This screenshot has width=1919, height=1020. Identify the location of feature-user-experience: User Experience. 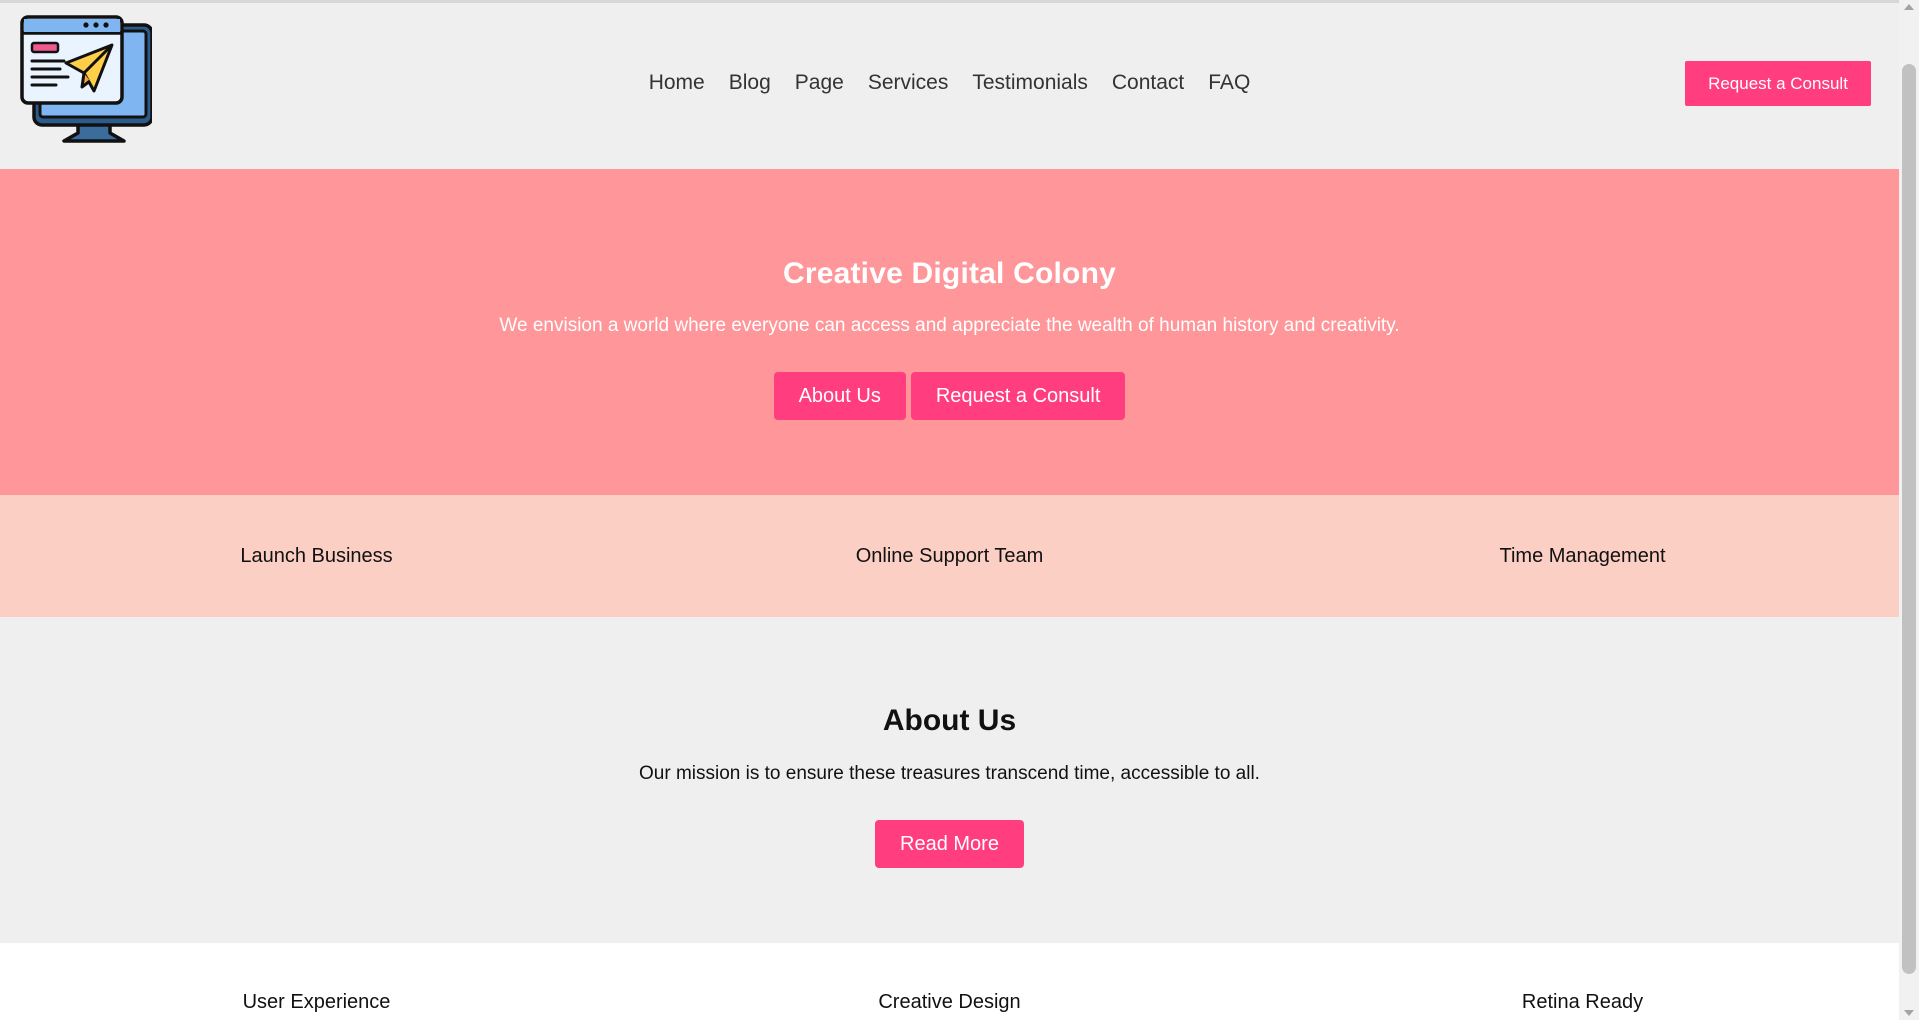
(316, 1002).